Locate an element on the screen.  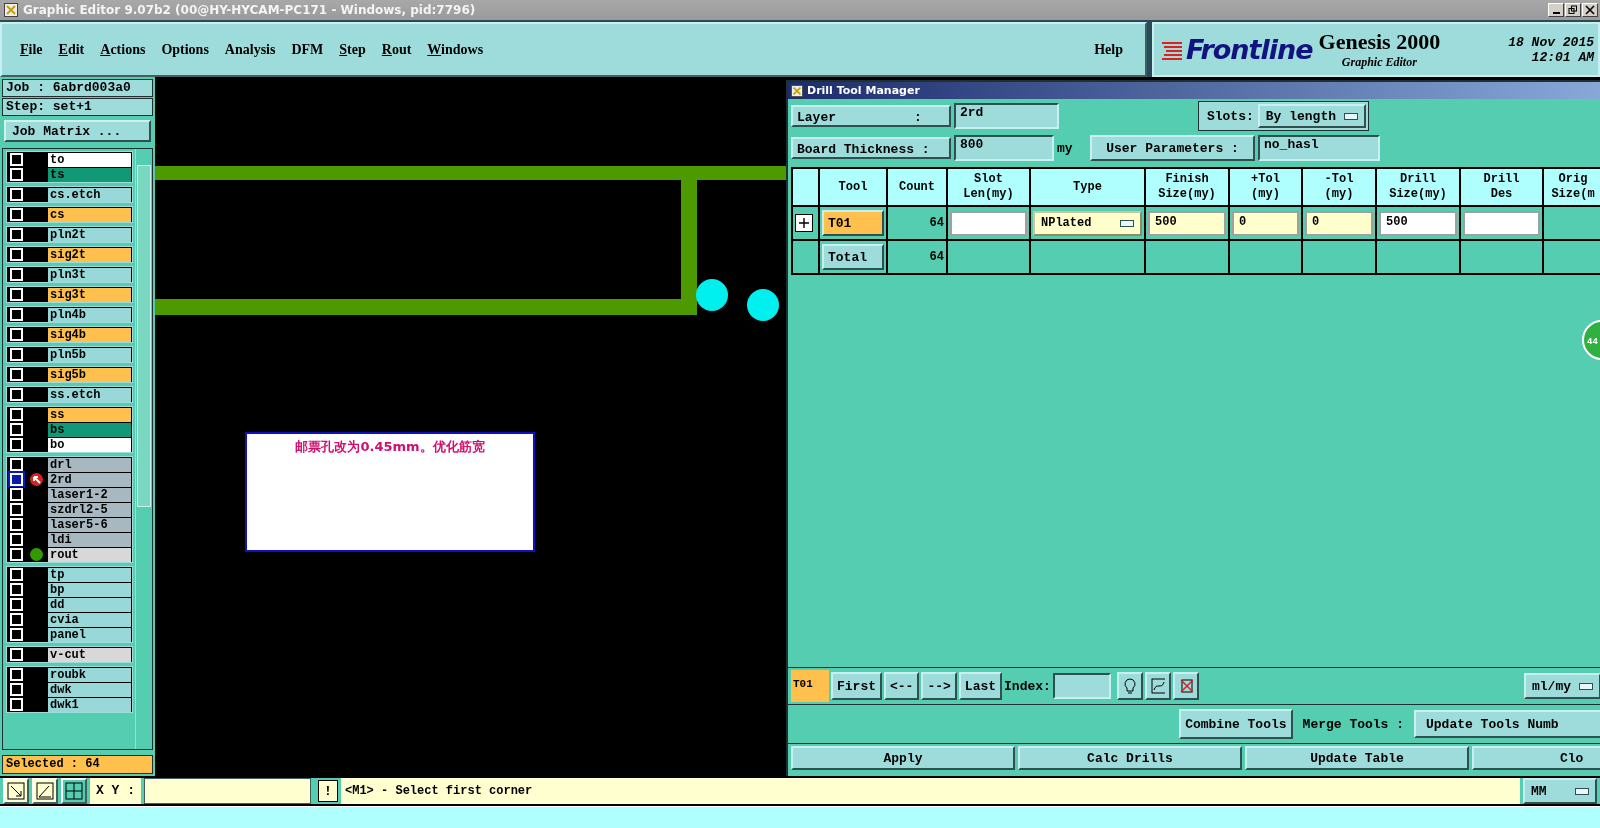
layer-name: dd is located at coordinates (89, 604).